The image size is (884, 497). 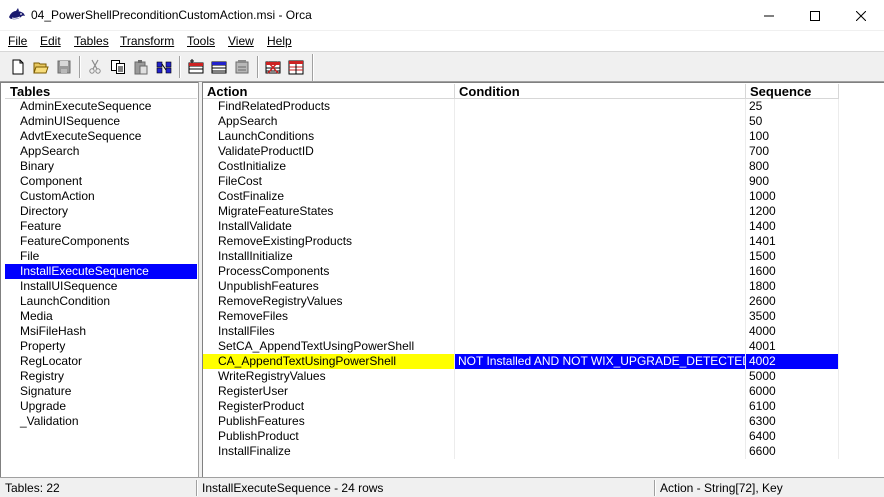 What do you see at coordinates (329, 286) in the screenshot?
I see `cell-action: UnpublishFeatures` at bounding box center [329, 286].